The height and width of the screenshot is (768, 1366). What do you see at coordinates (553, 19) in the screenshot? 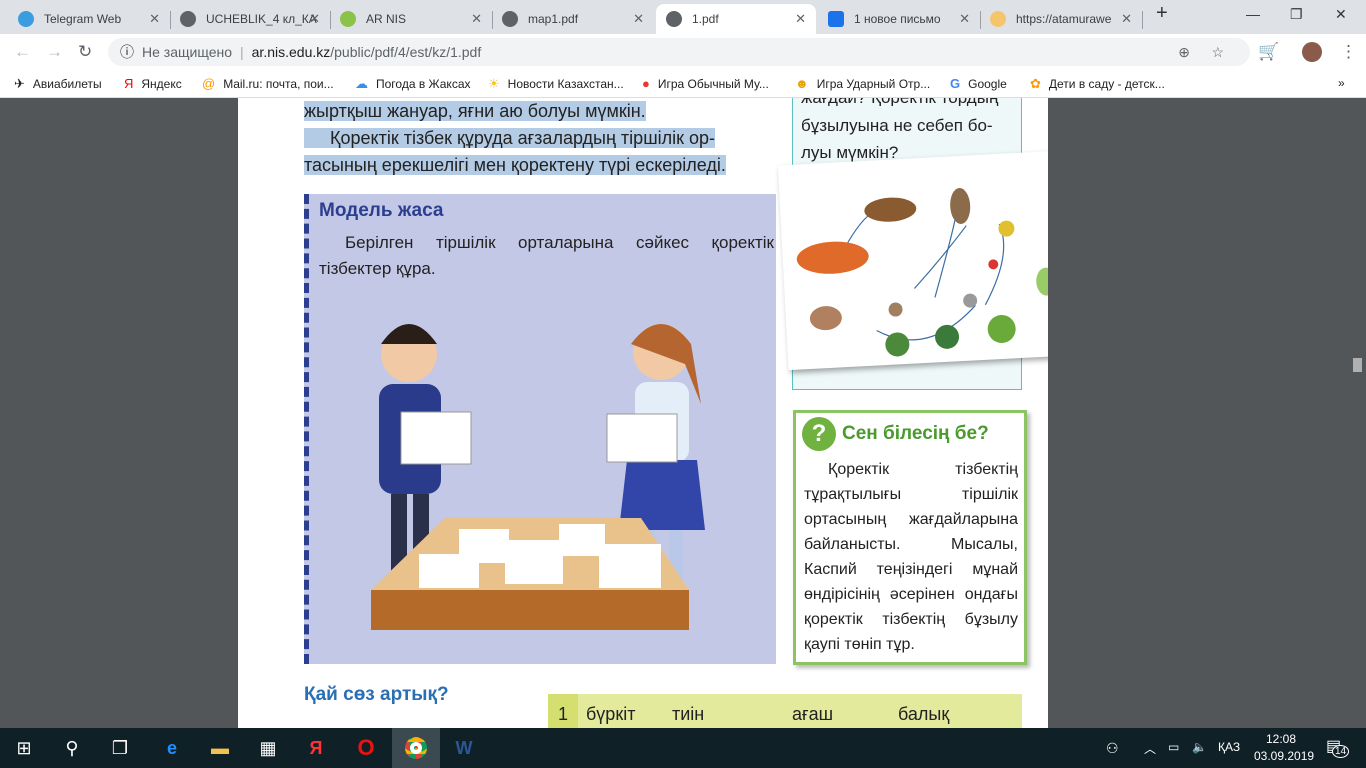
I see `tab-label: map1.pdf` at bounding box center [553, 19].